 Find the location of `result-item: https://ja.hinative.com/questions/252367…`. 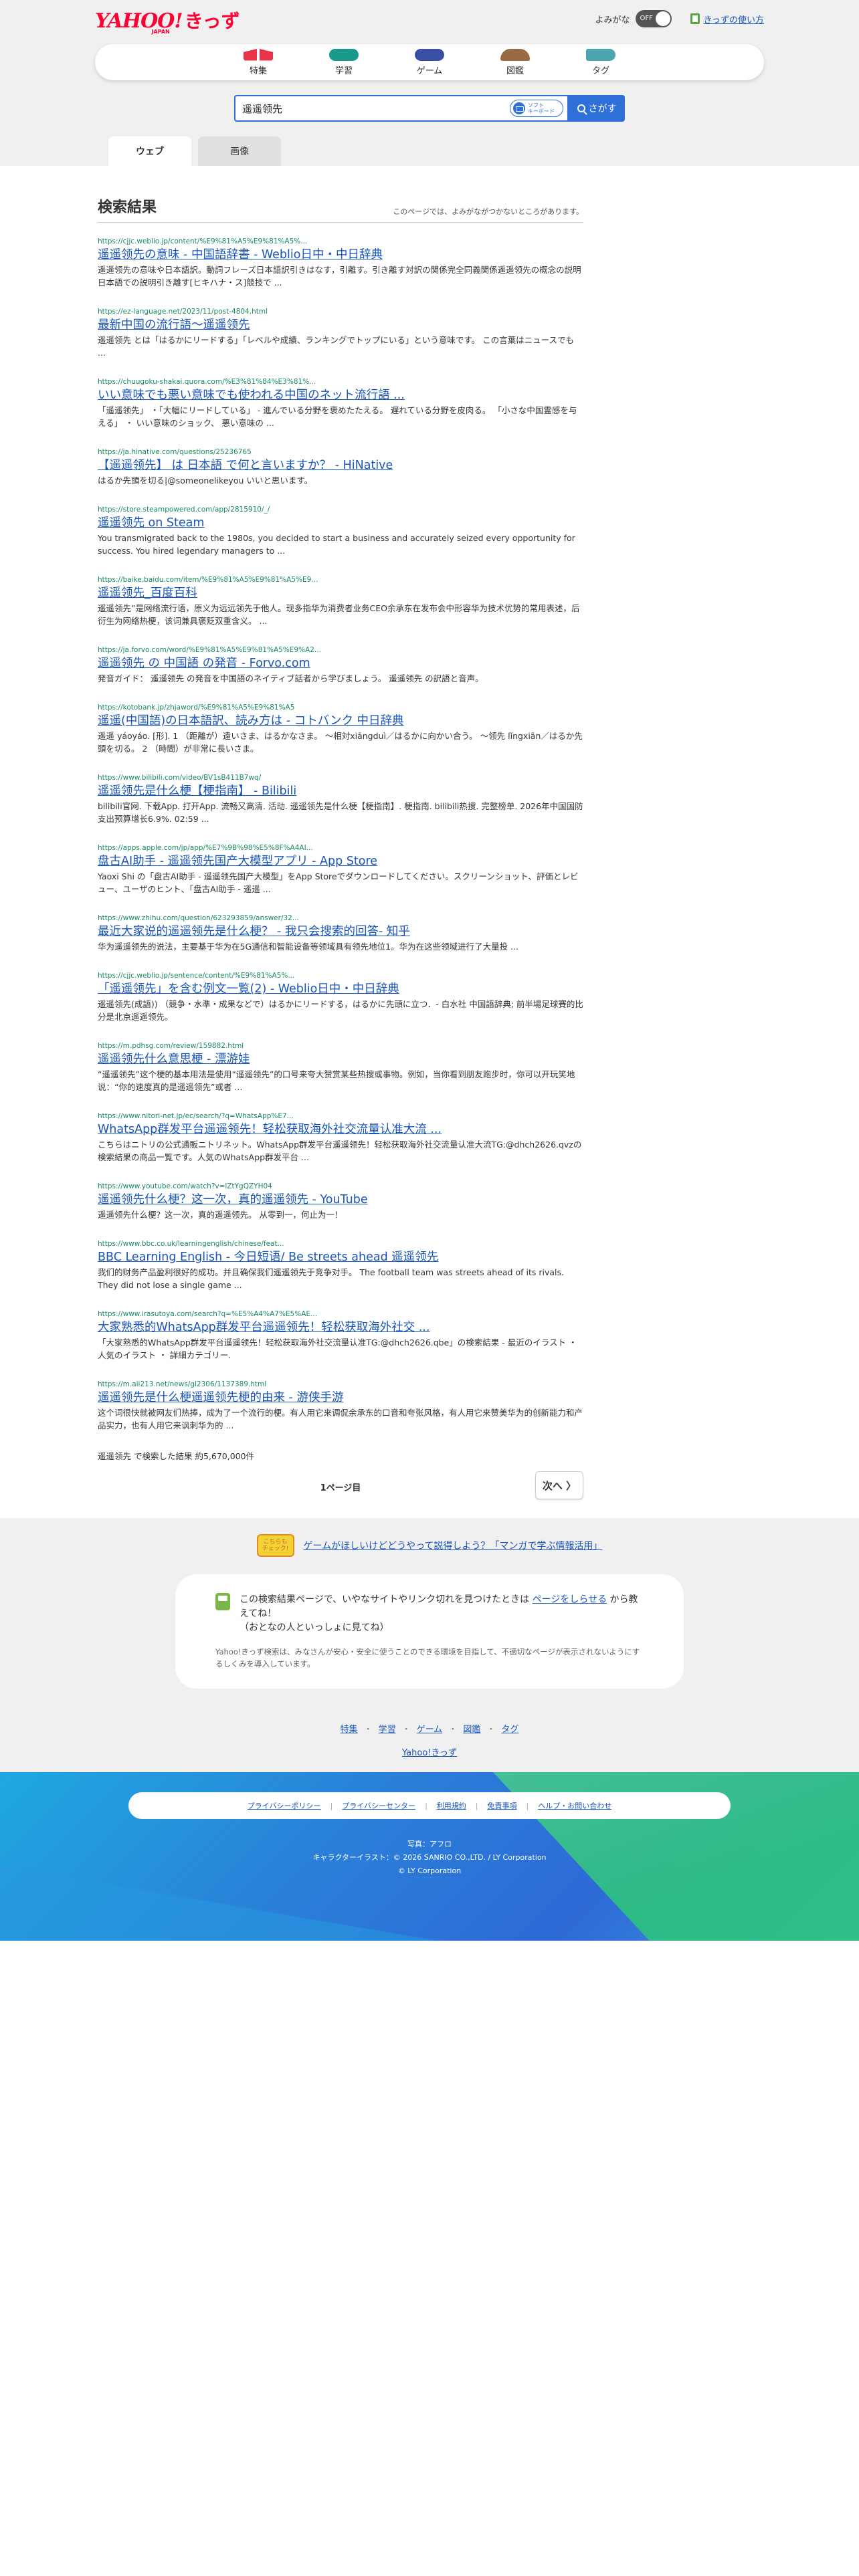

result-item: https://ja.hinative.com/questions/252367… is located at coordinates (340, 467).